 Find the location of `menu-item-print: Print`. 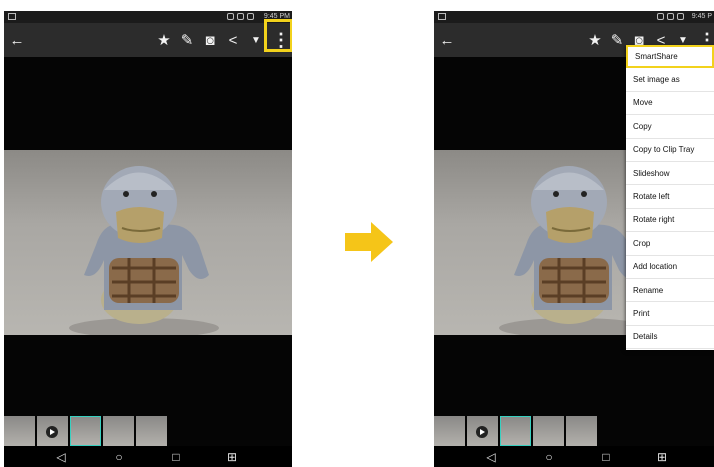

menu-item-print: Print is located at coordinates (670, 314).